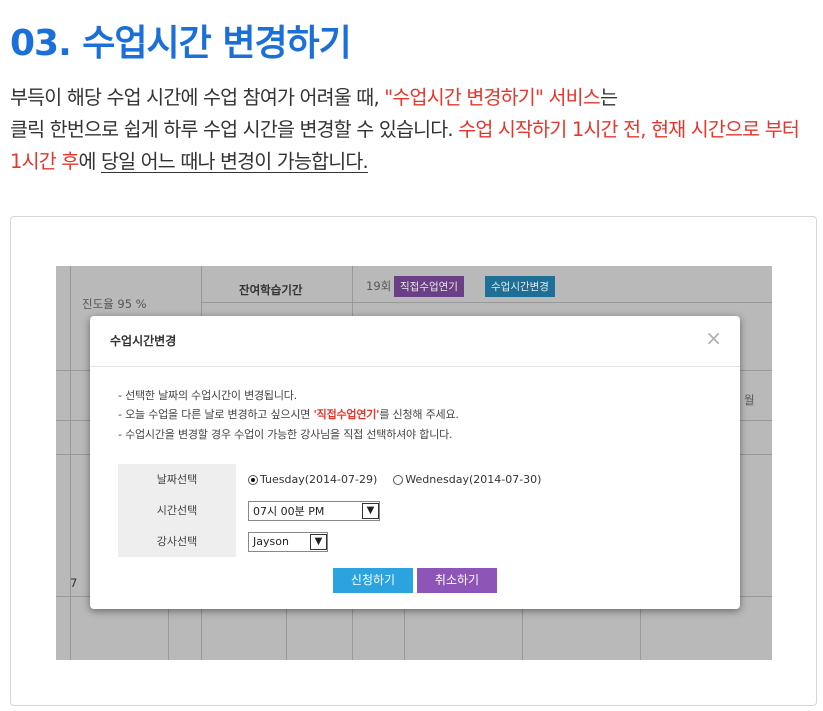 The height and width of the screenshot is (711, 823). Describe the element at coordinates (271, 290) in the screenshot. I see `remaining-label: 잔여학습기간` at that location.